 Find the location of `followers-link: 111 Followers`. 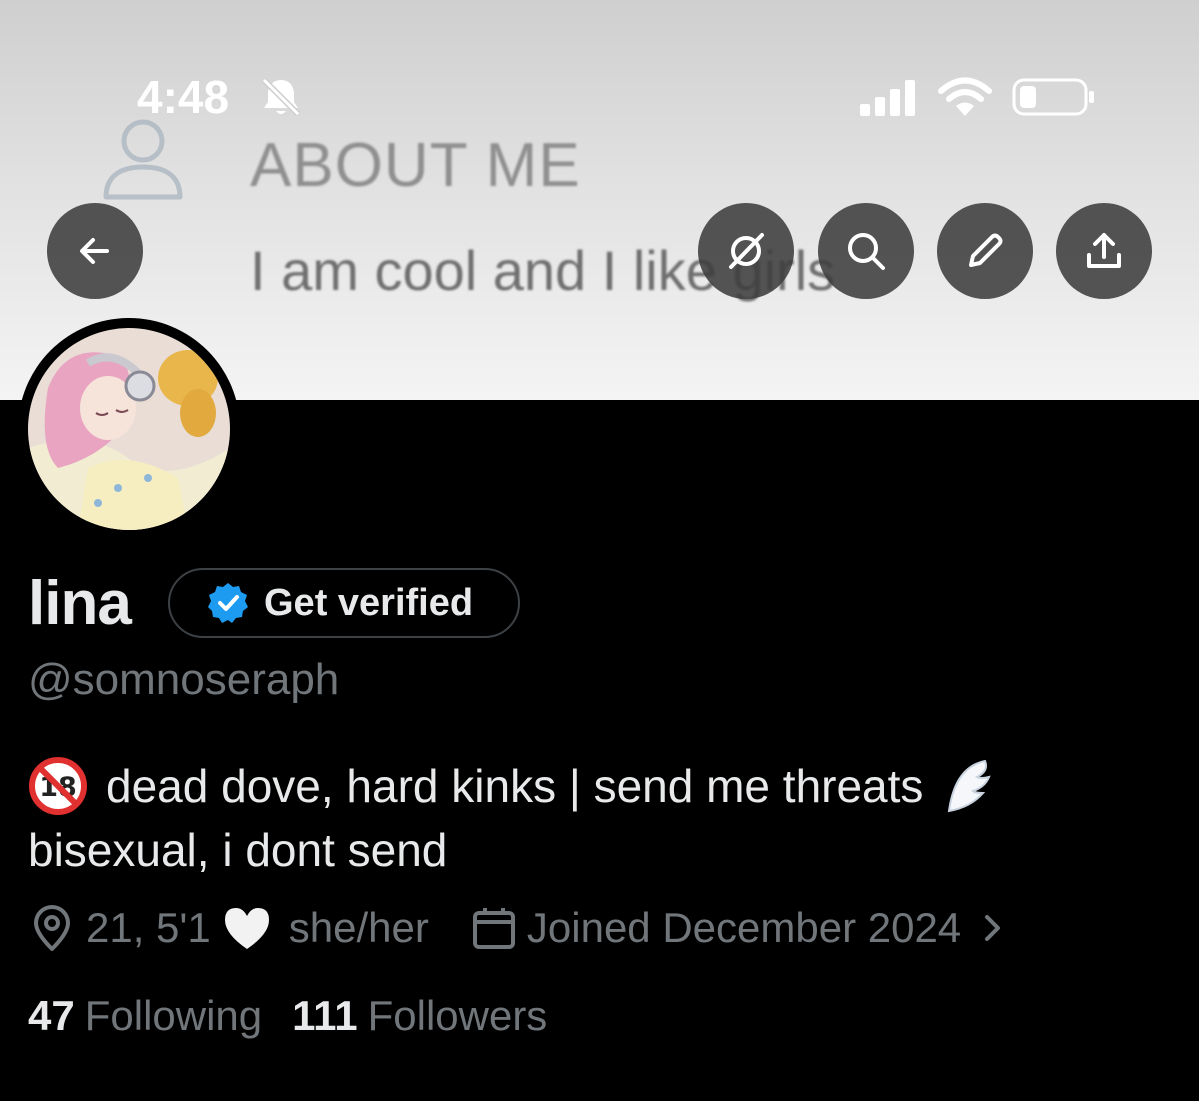

followers-link: 111 Followers is located at coordinates (419, 1016).